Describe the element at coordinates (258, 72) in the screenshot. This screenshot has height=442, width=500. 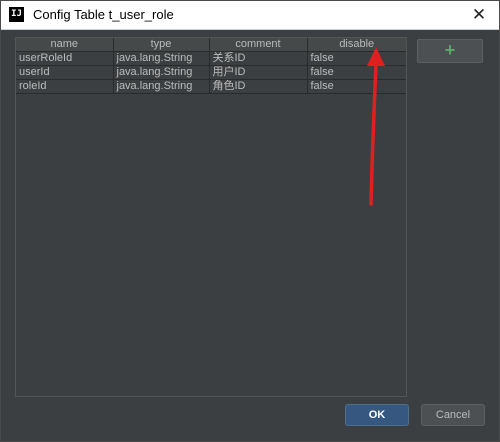
I see `cell-comment: 用户ID` at that location.